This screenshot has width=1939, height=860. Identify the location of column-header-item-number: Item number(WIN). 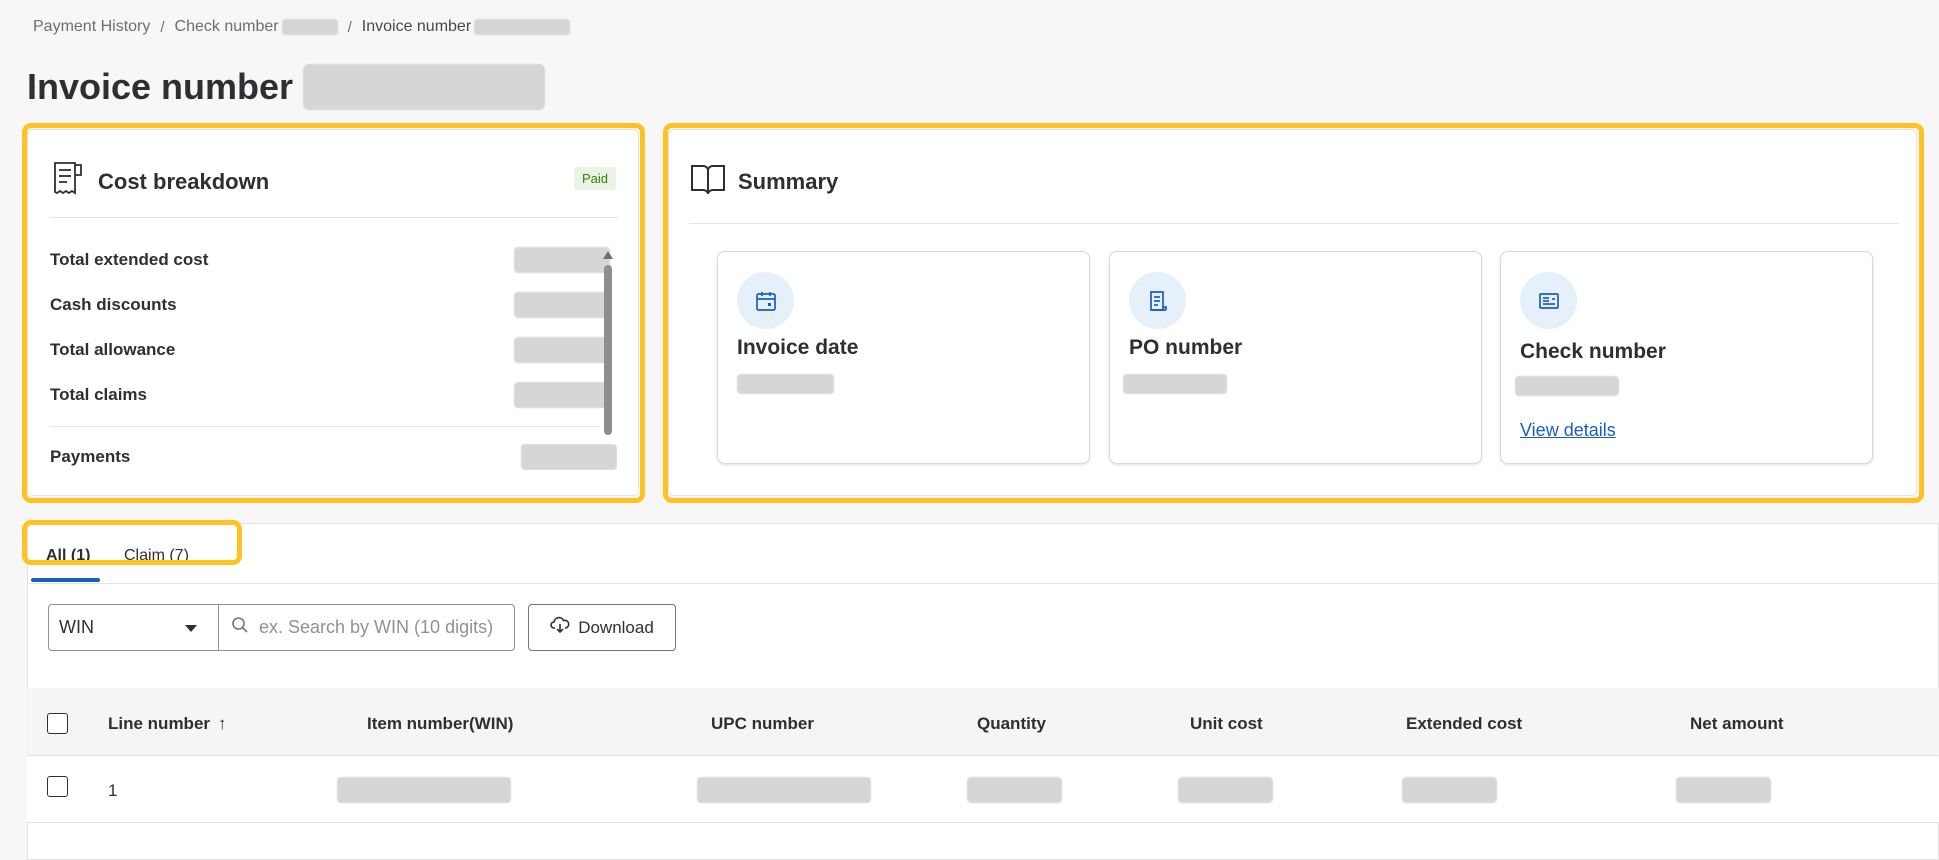
(440, 724).